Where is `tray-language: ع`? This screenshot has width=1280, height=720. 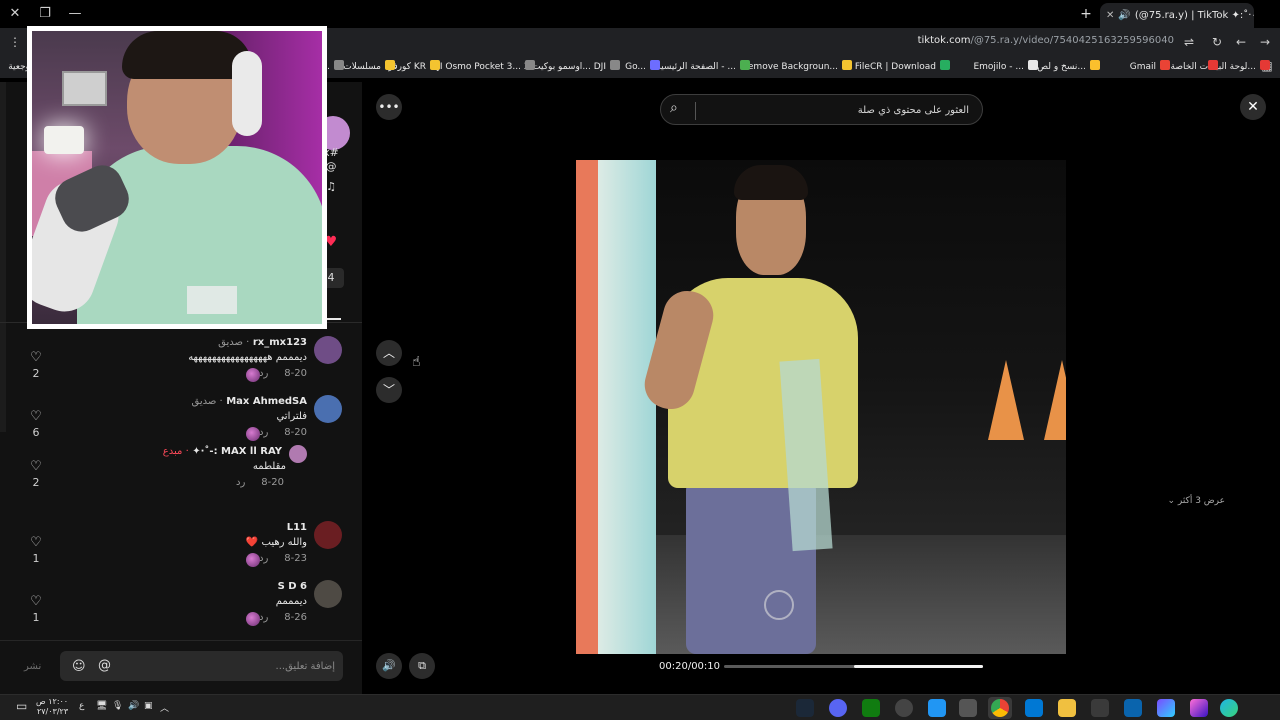
tray-language: ع is located at coordinates (81, 706).